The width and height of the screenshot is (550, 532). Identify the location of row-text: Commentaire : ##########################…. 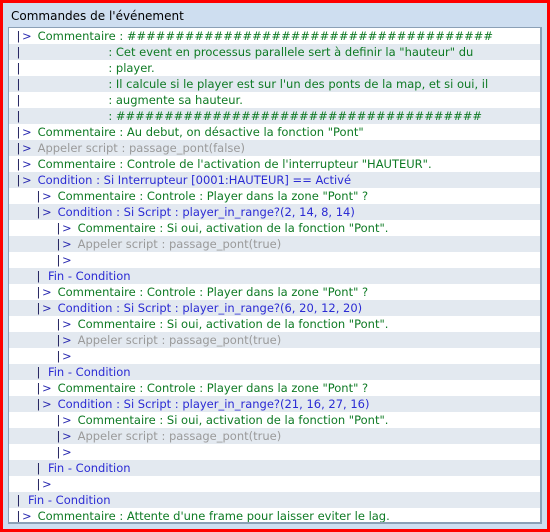
(265, 36).